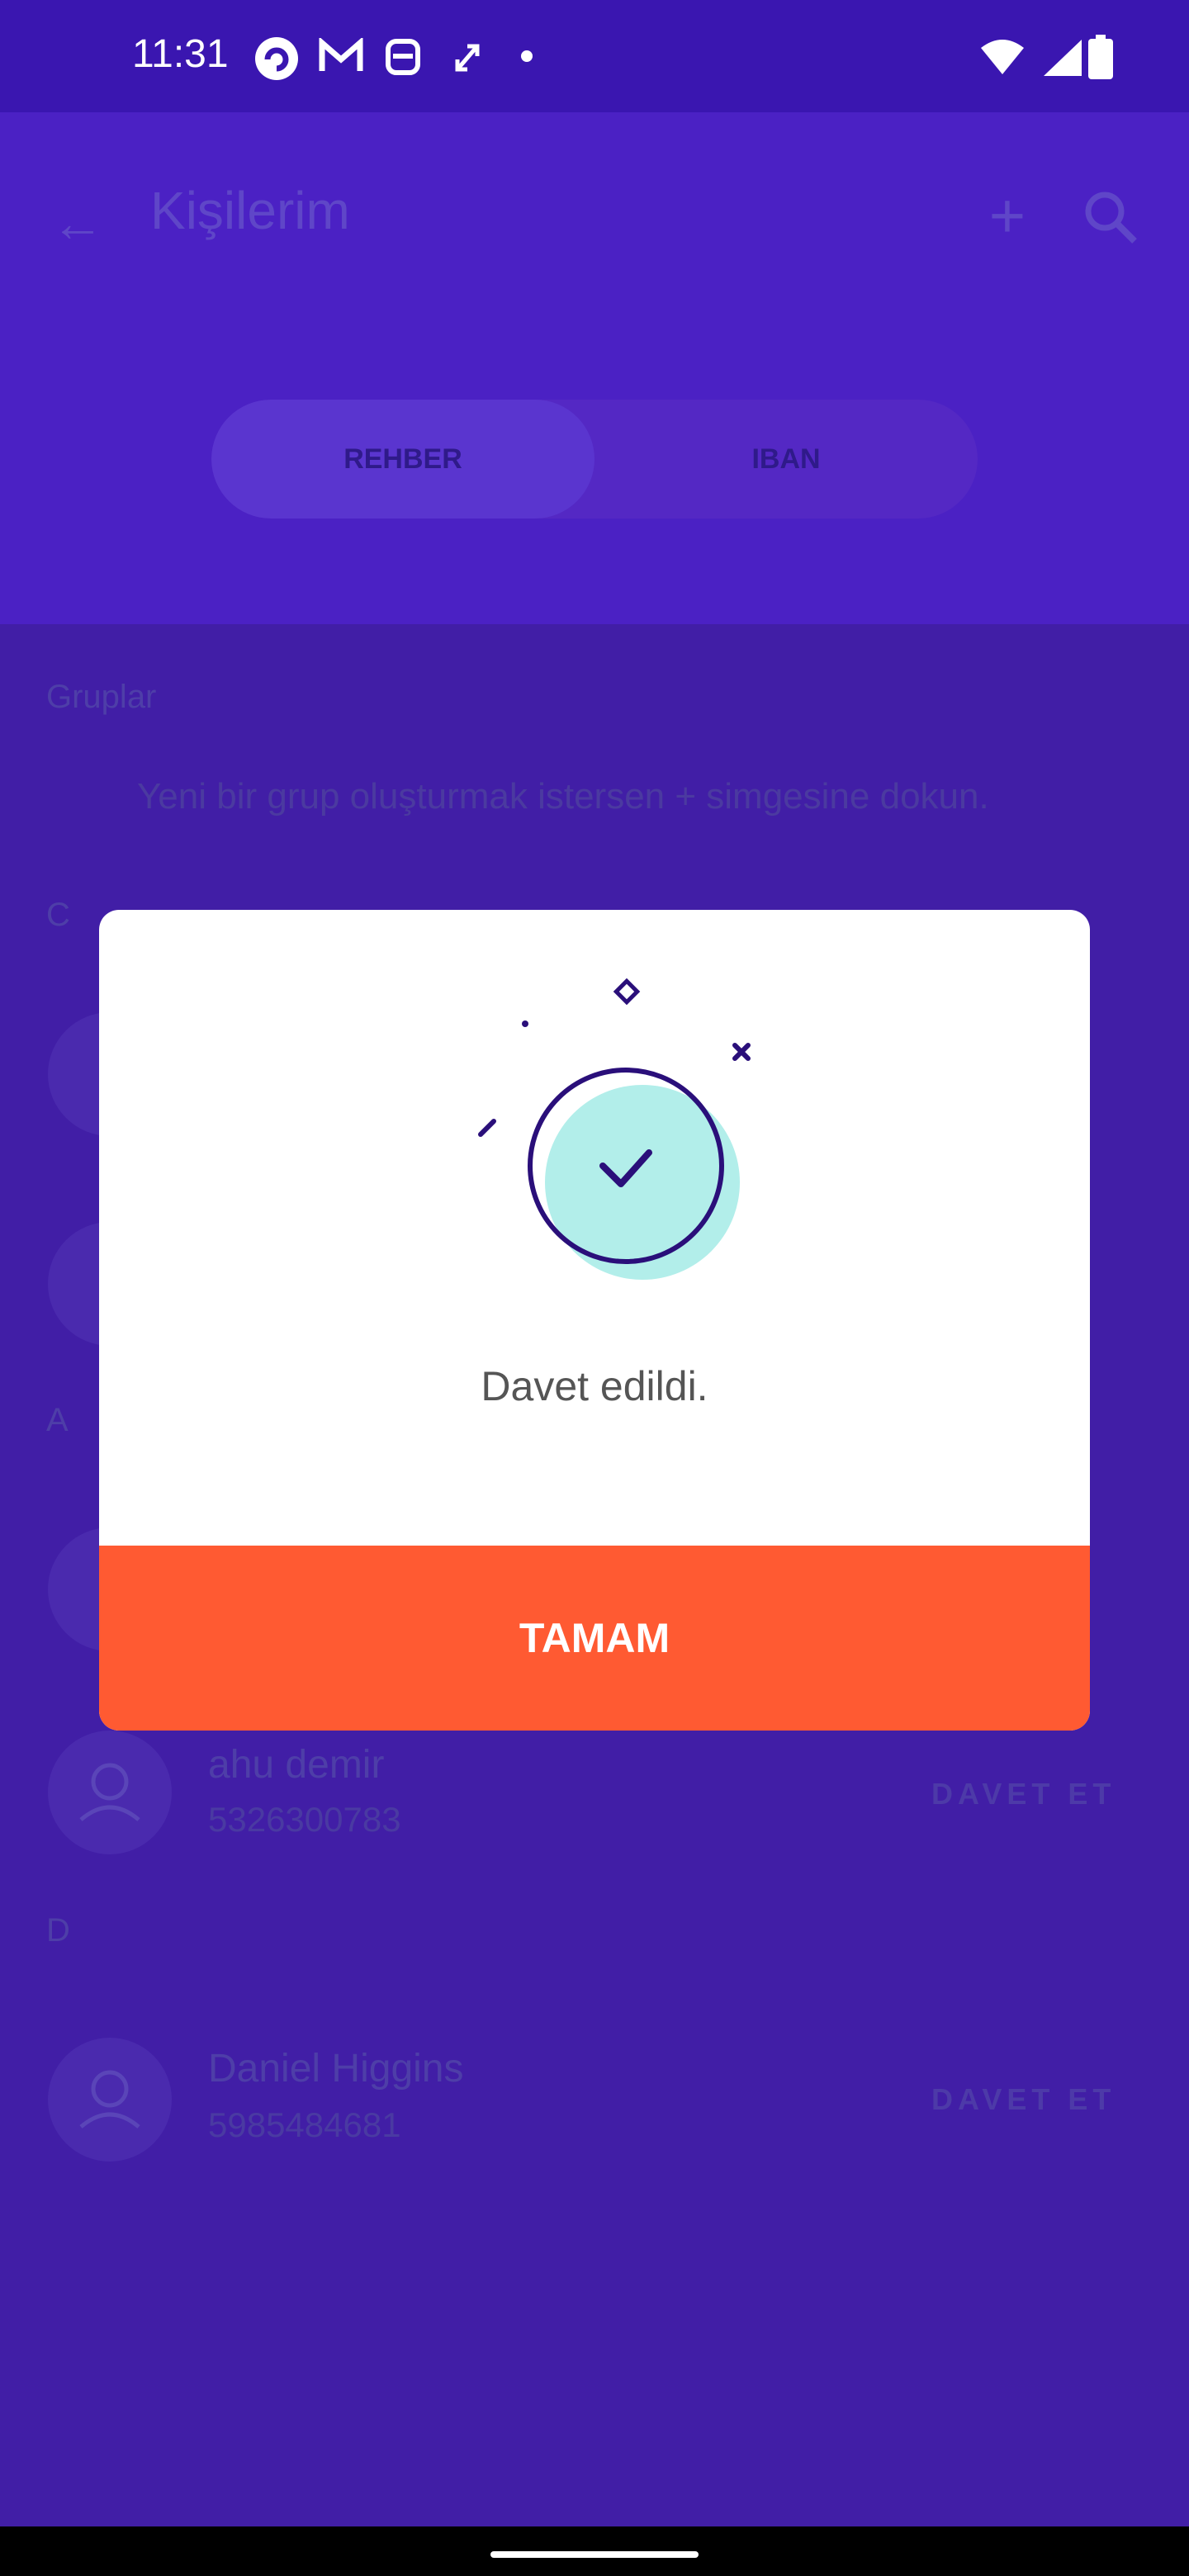 This screenshot has width=1189, height=2576. Describe the element at coordinates (84, 223) in the screenshot. I see `back-arrow-icon: ←` at that location.